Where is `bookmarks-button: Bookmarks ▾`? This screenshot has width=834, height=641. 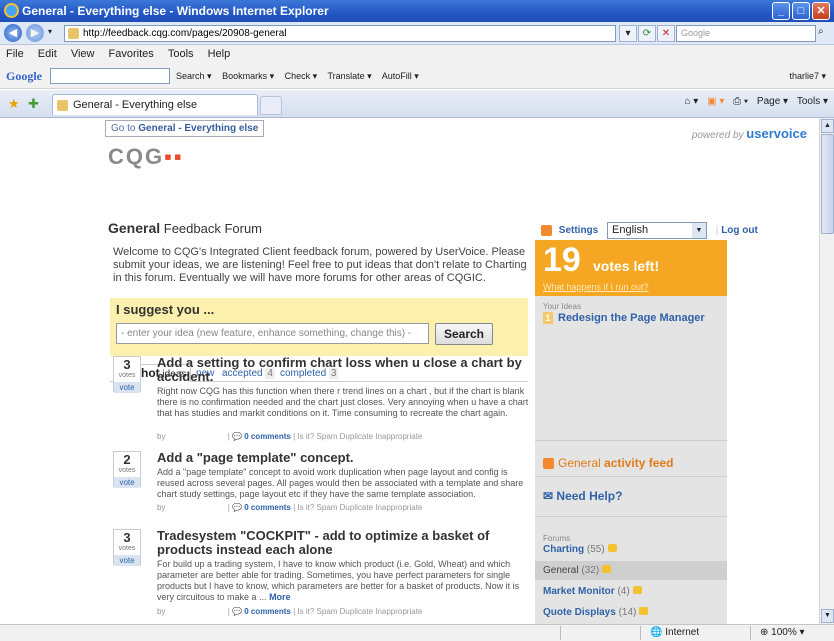 bookmarks-button: Bookmarks ▾ is located at coordinates (248, 76).